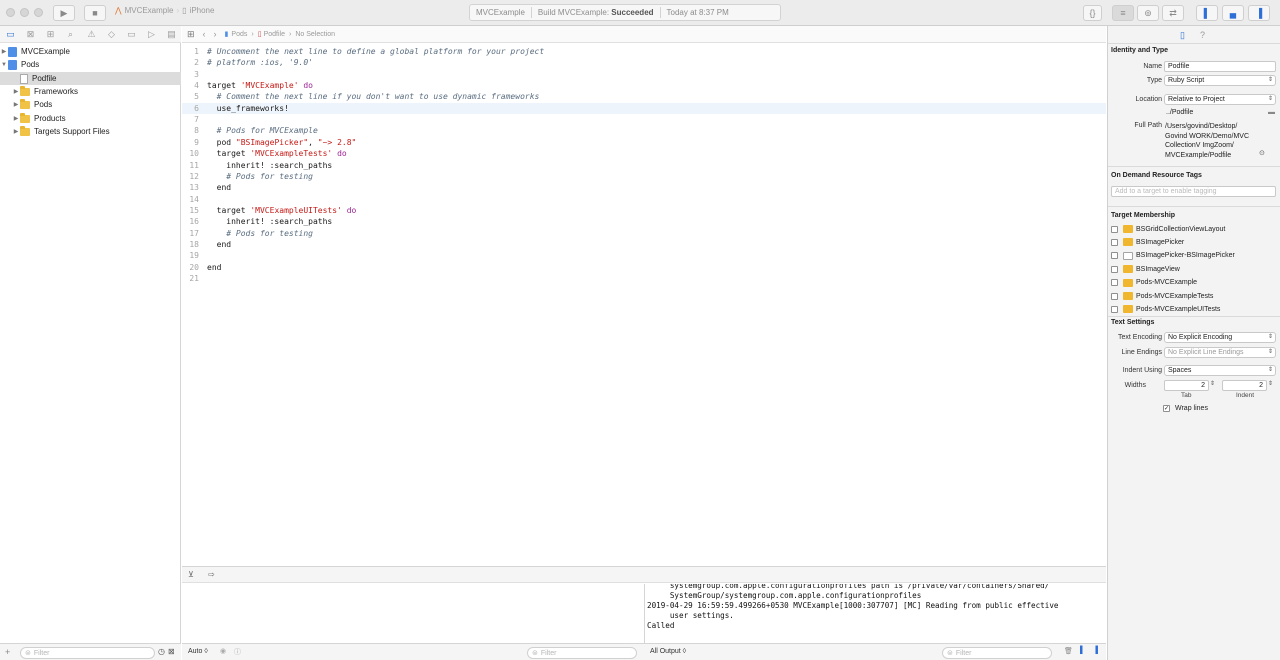  What do you see at coordinates (1271, 112) in the screenshot?
I see `folder-icon: ▬` at bounding box center [1271, 112].